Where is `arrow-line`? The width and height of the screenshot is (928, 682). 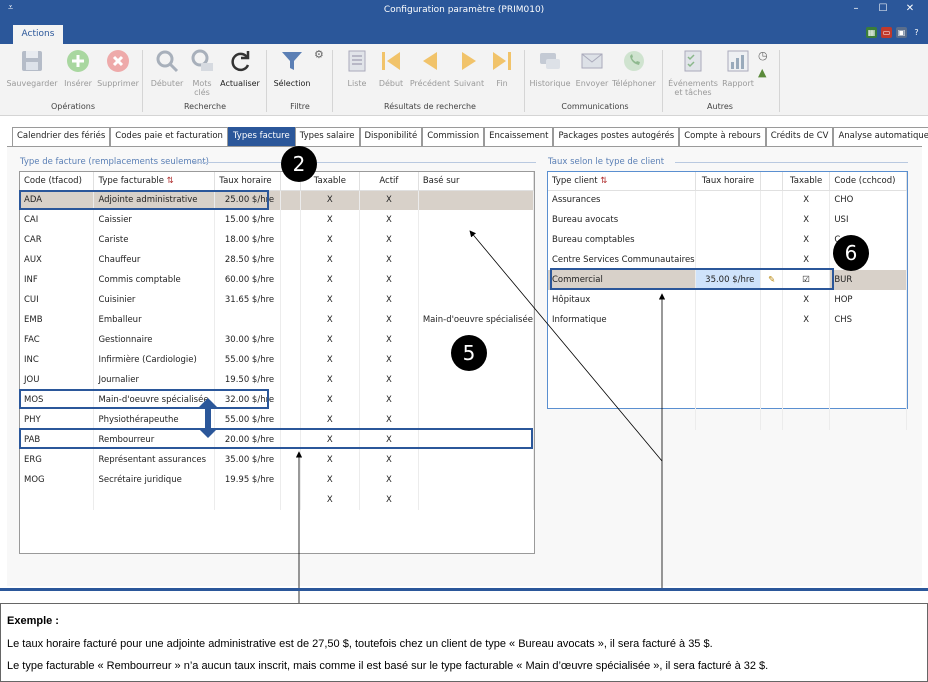 arrow-line is located at coordinates (566, 346).